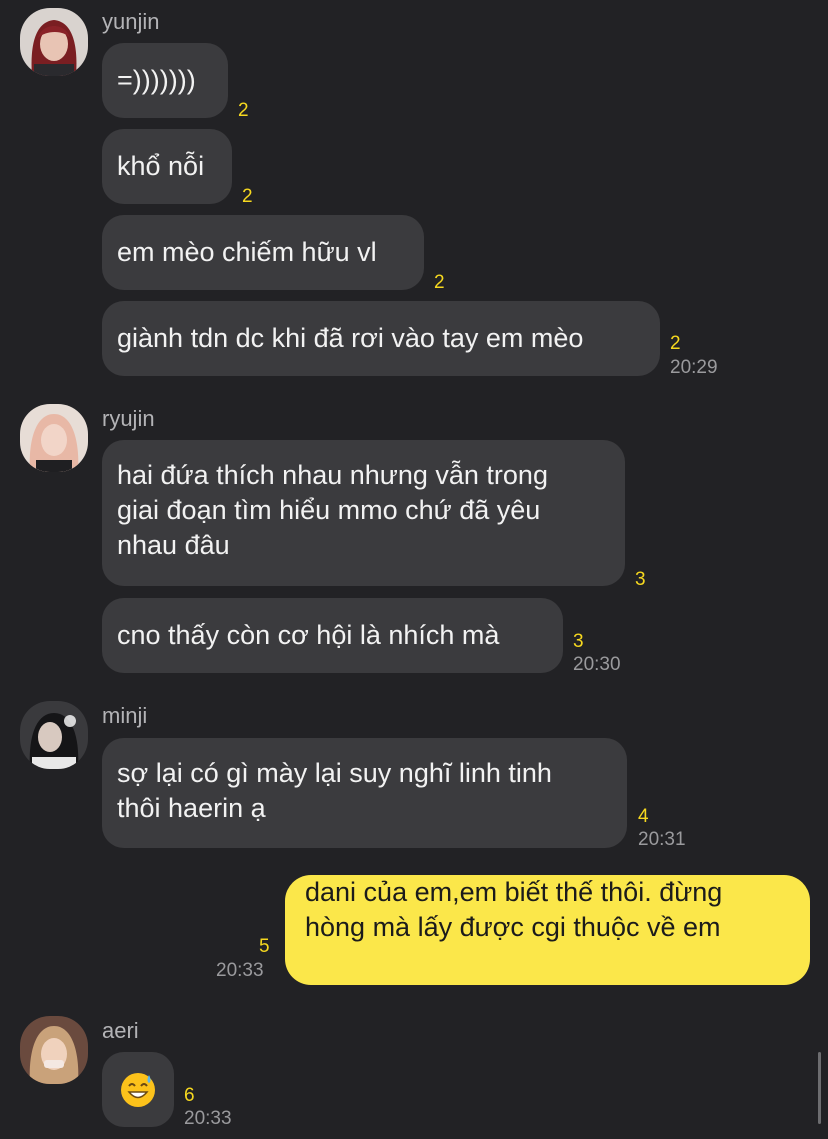  I want to click on avatar-ryujin, so click(54, 438).